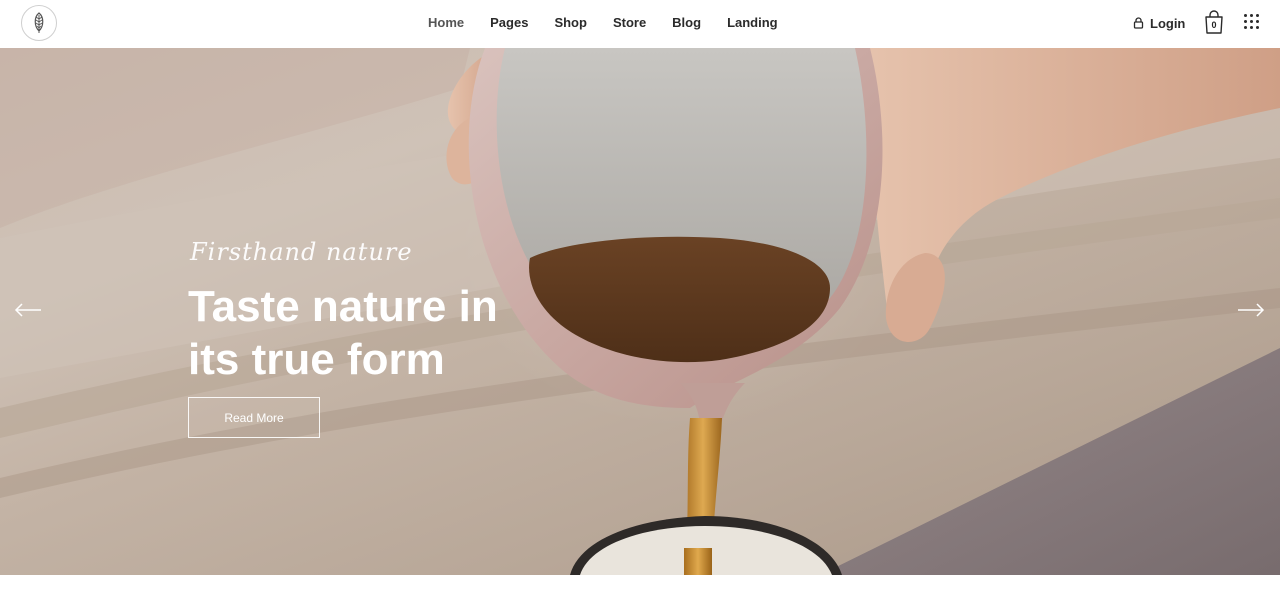 The height and width of the screenshot is (609, 1280). I want to click on arrow-right-icon, so click(1251, 310).